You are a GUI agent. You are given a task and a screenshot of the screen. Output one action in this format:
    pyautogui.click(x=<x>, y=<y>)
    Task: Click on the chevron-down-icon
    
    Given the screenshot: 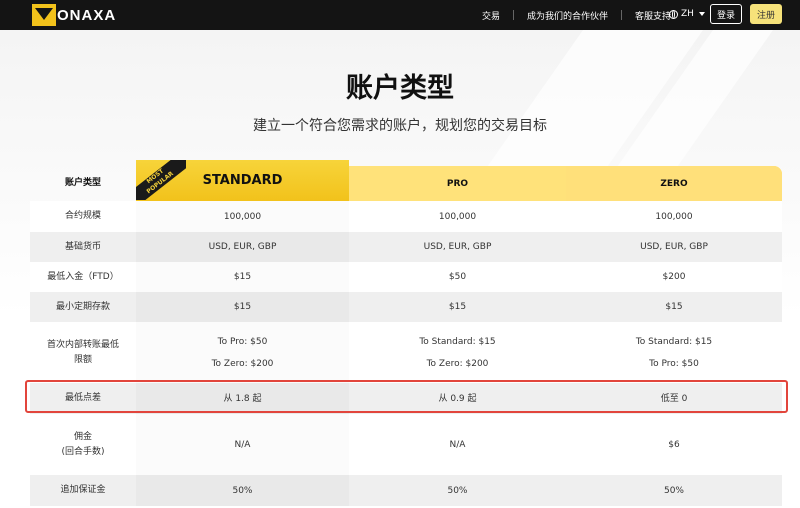 What is the action you would take?
    pyautogui.click(x=701, y=14)
    